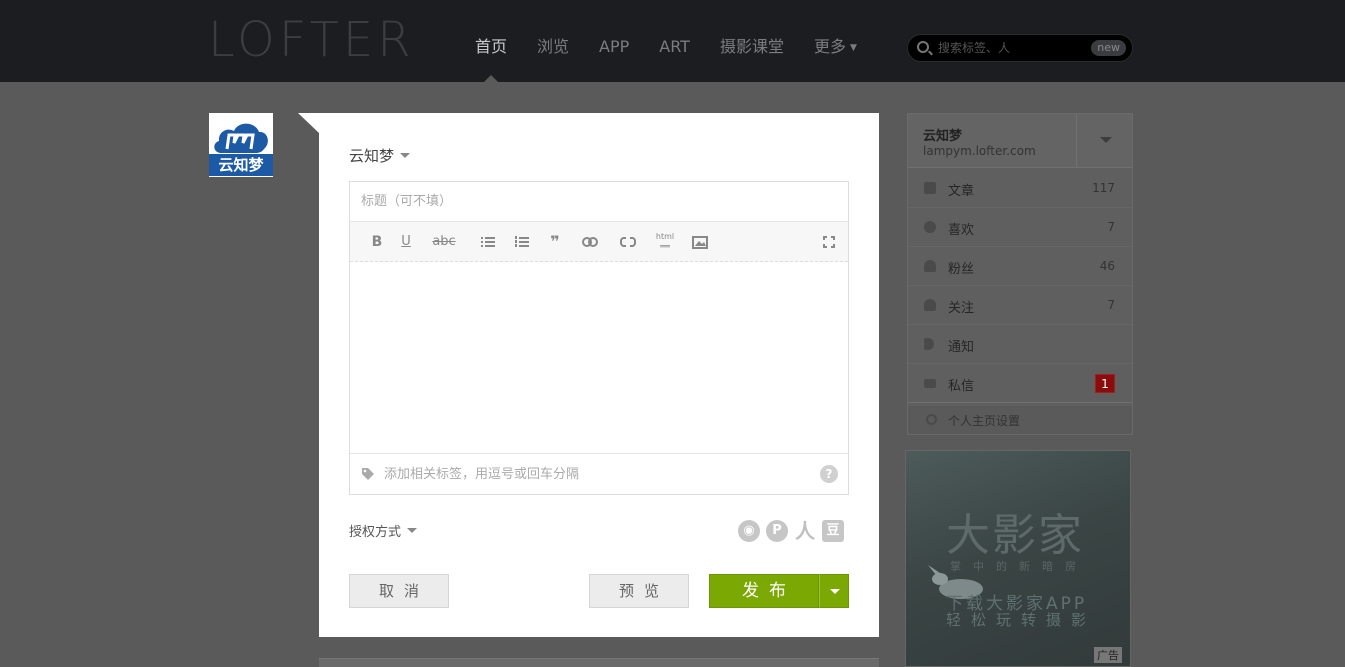 Image resolution: width=1345 pixels, height=667 pixels. I want to click on nav-item-app: APP, so click(614, 41).